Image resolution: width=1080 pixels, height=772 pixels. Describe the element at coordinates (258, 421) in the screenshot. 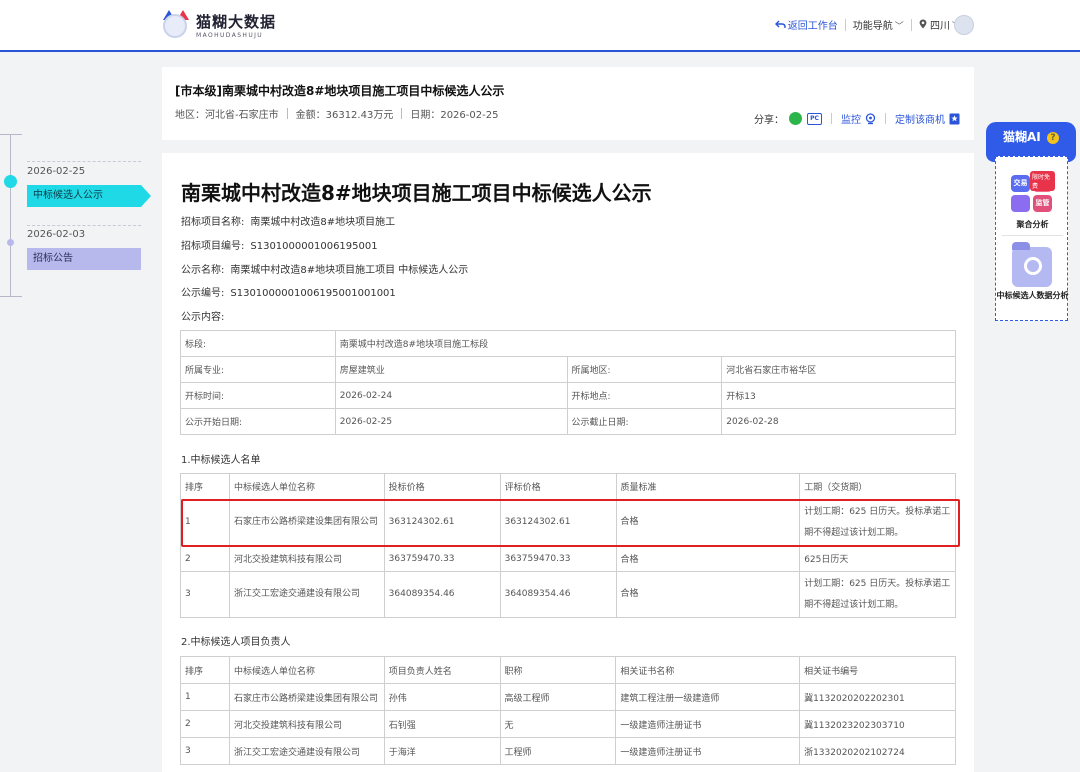

I see `table-cell: 公示开始日期:` at that location.